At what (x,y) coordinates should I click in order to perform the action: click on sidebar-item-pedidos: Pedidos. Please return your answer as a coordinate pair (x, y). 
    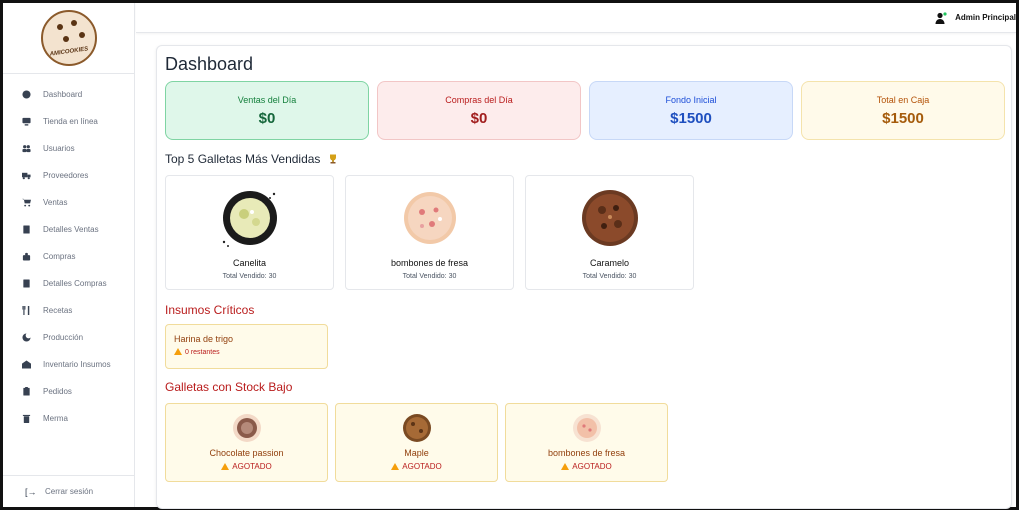
    Looking at the image, I should click on (68, 391).